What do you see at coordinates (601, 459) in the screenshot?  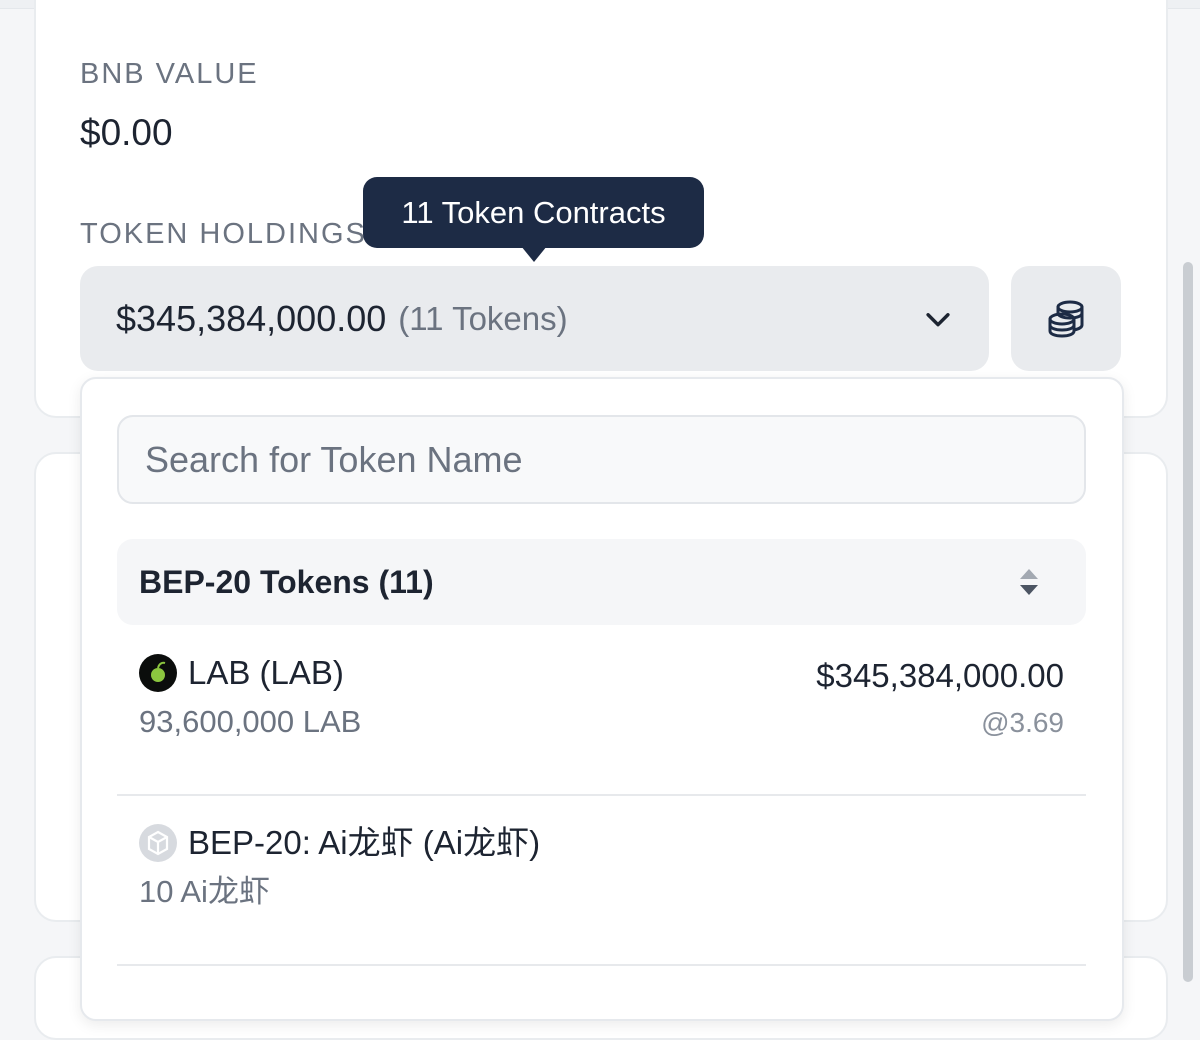 I see `token-search-input` at bounding box center [601, 459].